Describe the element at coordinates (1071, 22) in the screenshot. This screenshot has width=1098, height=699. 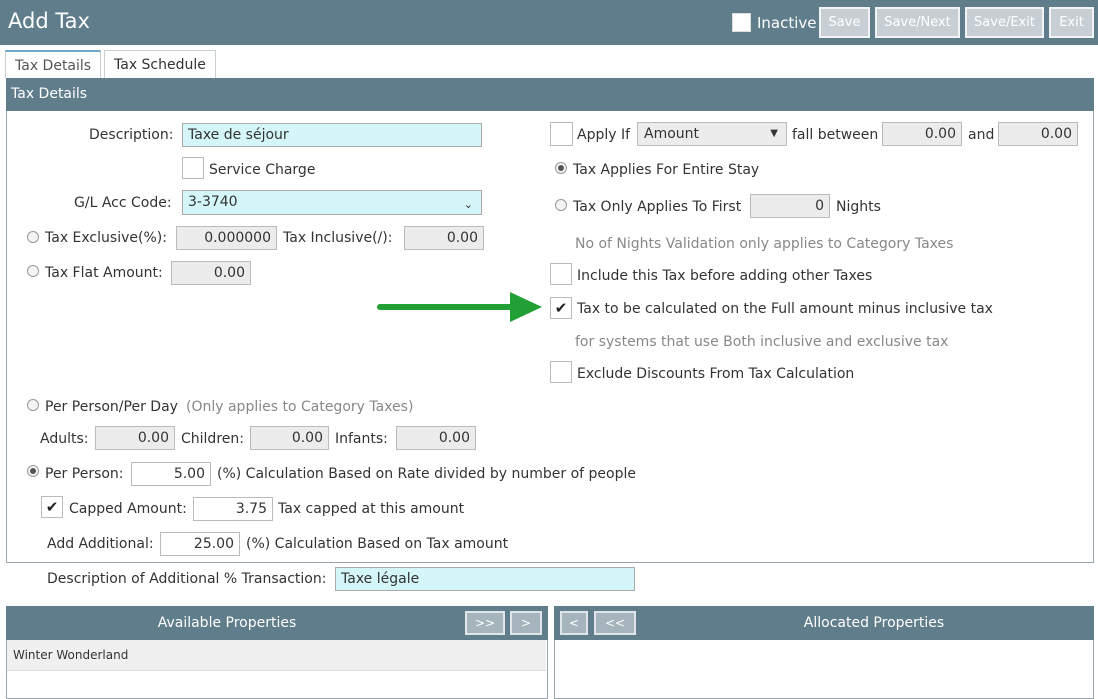
I see `exit-button: Exit` at that location.